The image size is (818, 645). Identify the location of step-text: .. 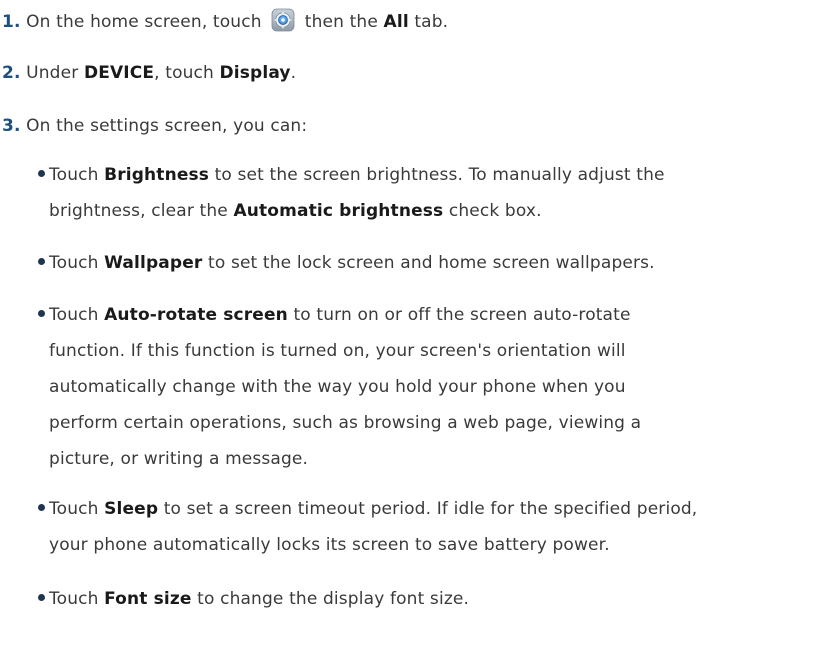
(293, 73).